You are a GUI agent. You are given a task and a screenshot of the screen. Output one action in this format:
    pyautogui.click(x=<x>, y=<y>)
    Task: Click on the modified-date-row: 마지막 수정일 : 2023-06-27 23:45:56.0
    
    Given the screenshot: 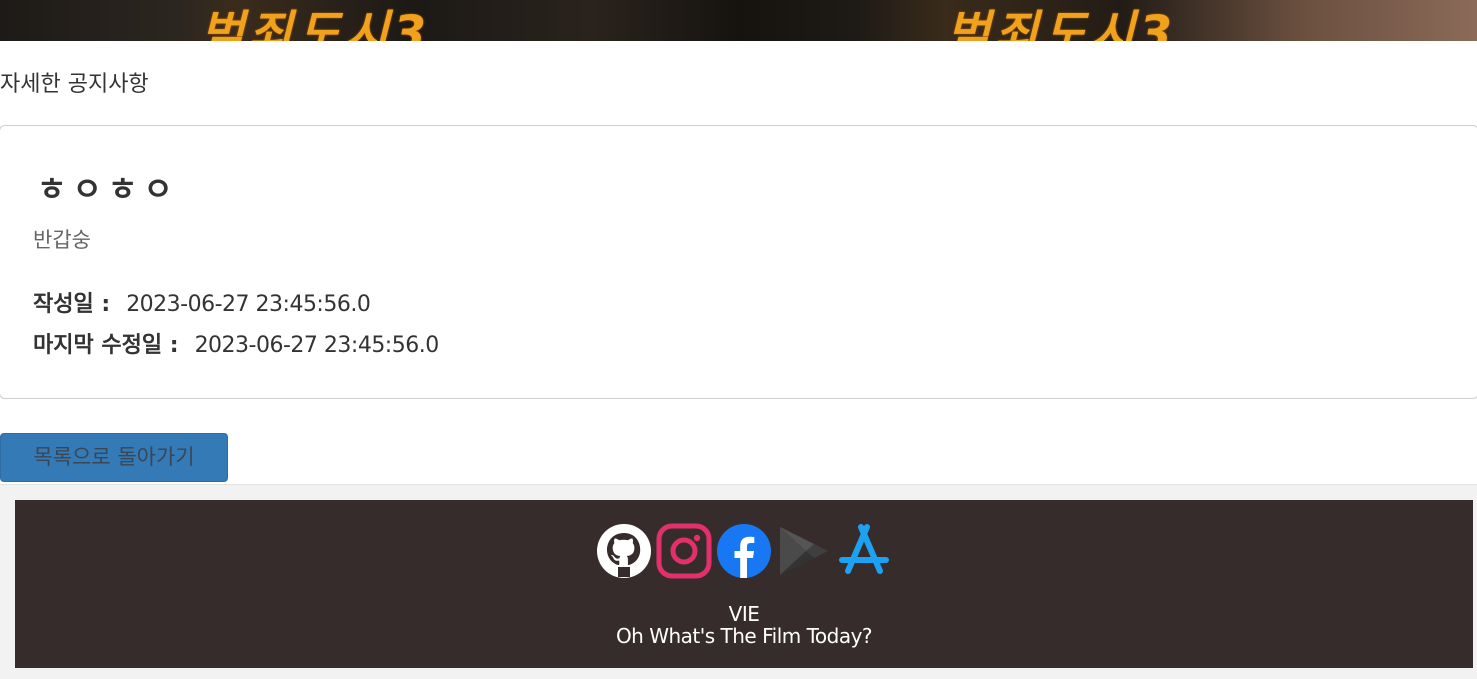 What is the action you would take?
    pyautogui.click(x=236, y=343)
    